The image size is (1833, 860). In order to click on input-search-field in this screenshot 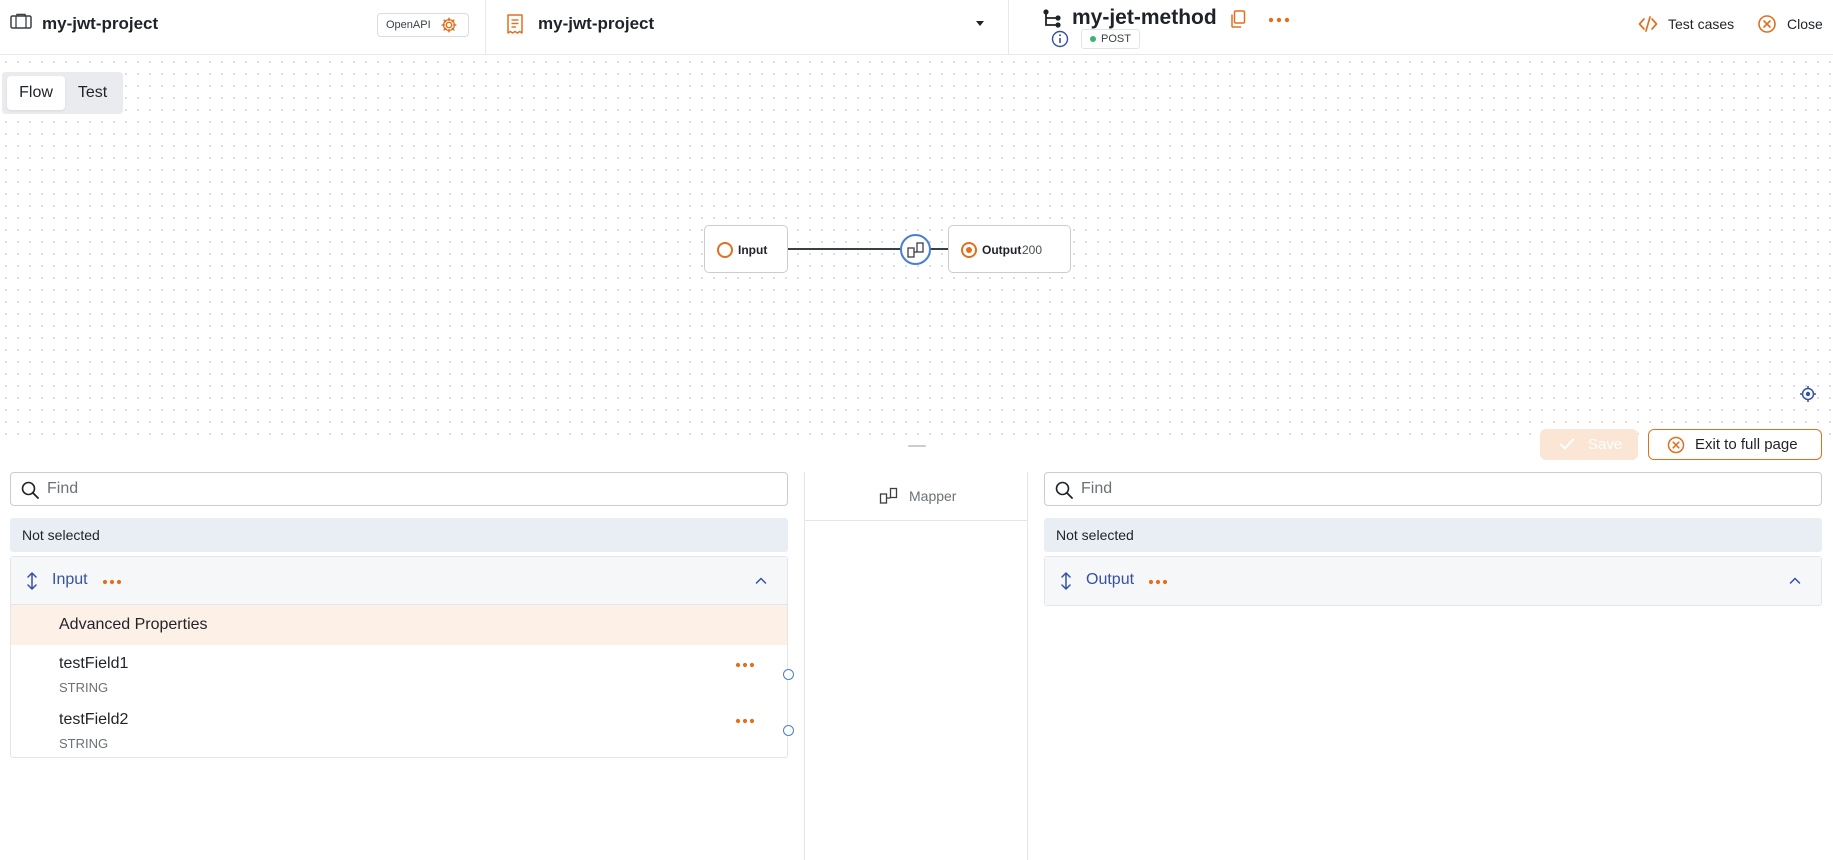, I will do `click(407, 489)`.